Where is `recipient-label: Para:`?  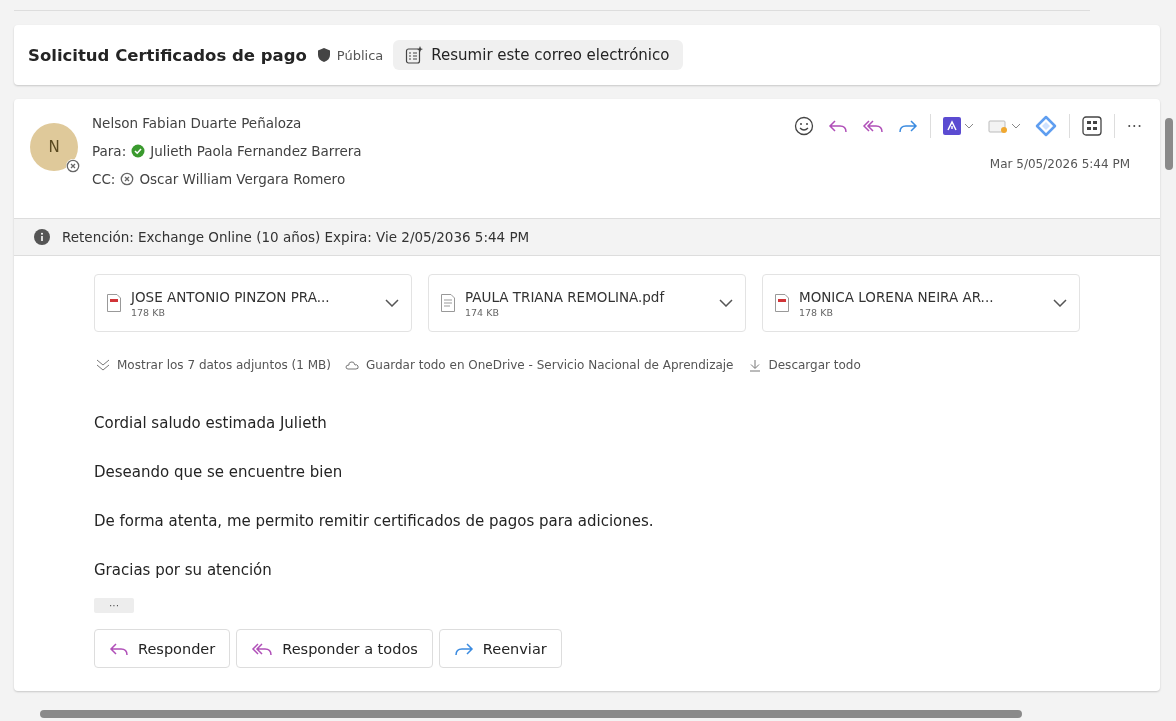
recipient-label: Para: is located at coordinates (109, 151).